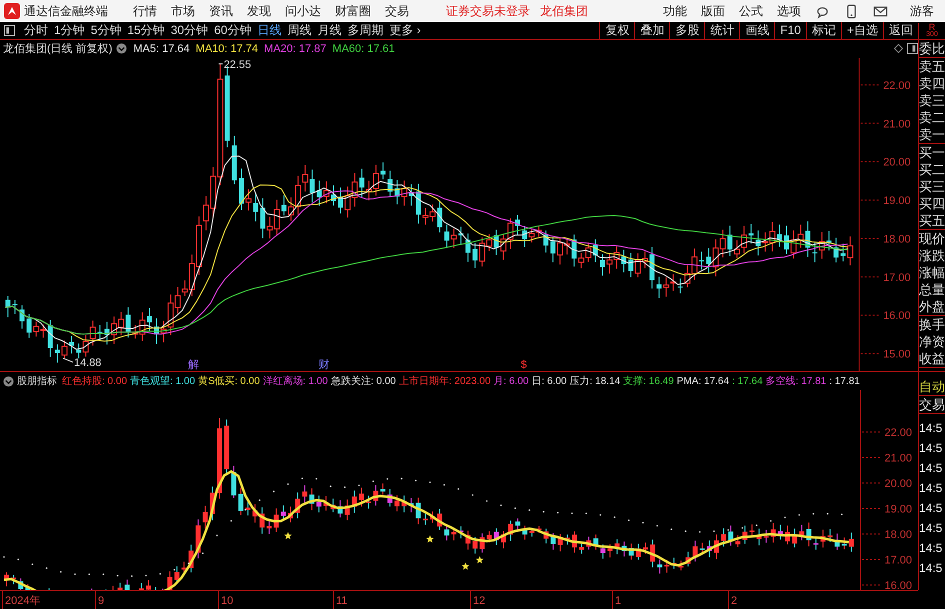 The width and height of the screenshot is (945, 609). I want to click on indicator-value: 日: 6.00, so click(549, 381).